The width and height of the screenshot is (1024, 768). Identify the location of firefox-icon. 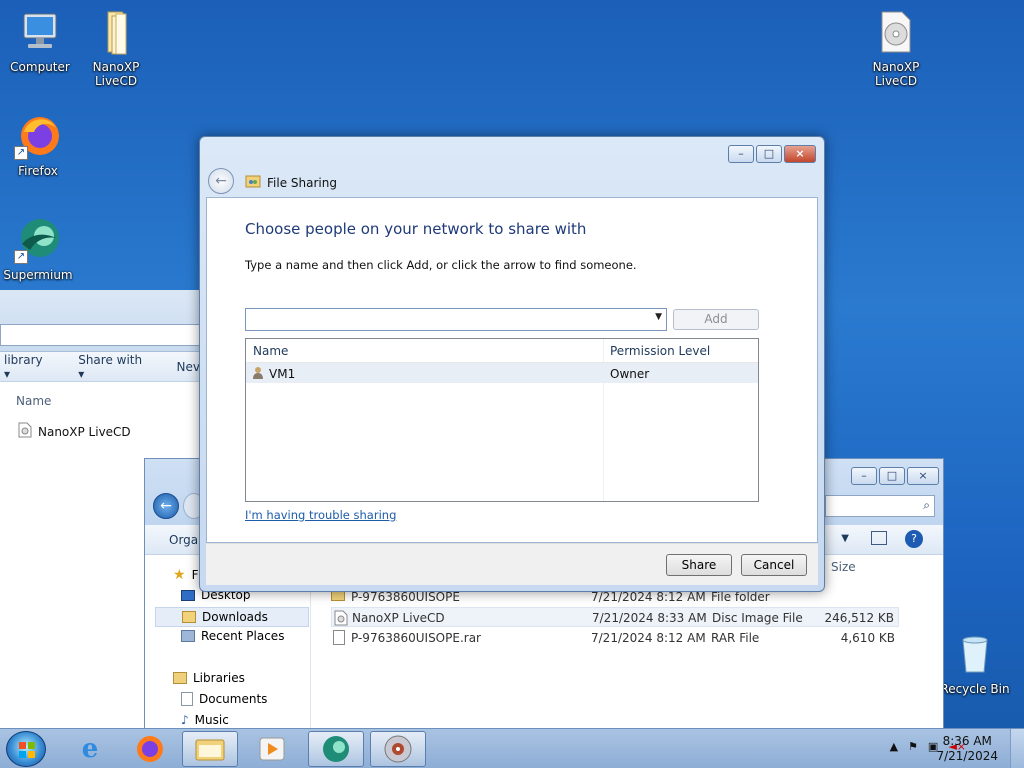
(150, 749).